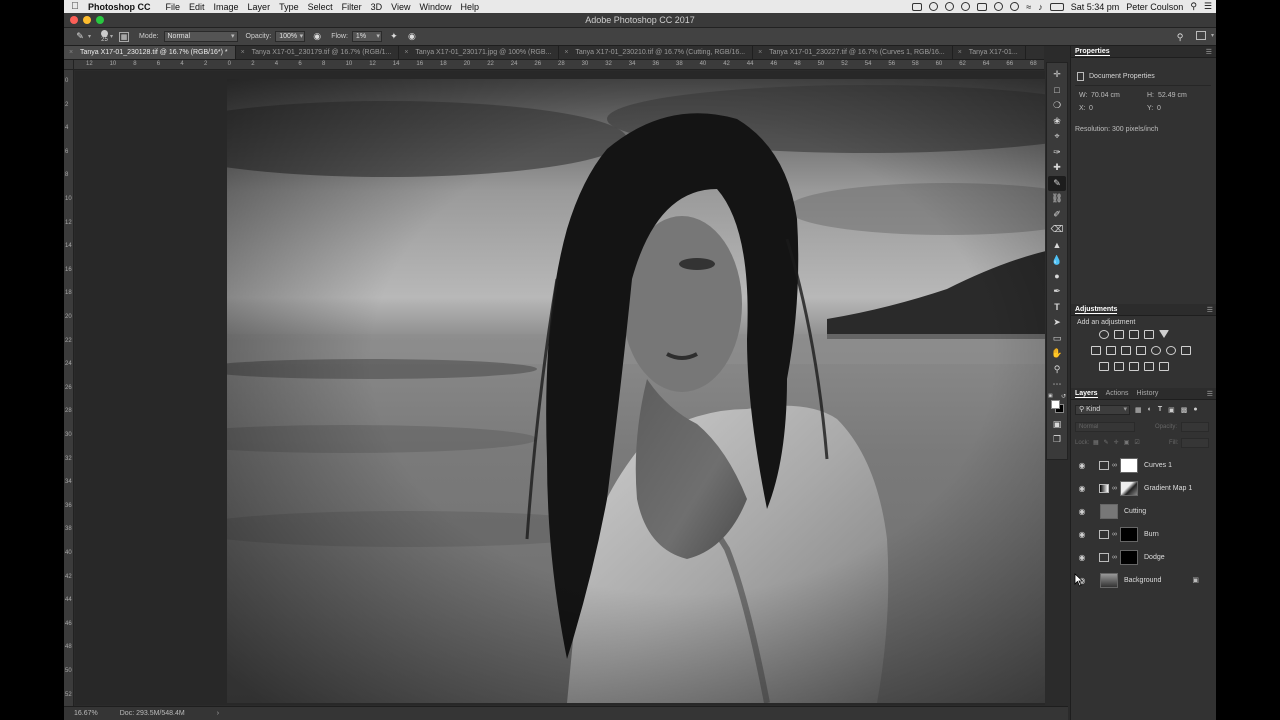  What do you see at coordinates (1186, 350) in the screenshot?
I see `color-lookup-icon` at bounding box center [1186, 350].